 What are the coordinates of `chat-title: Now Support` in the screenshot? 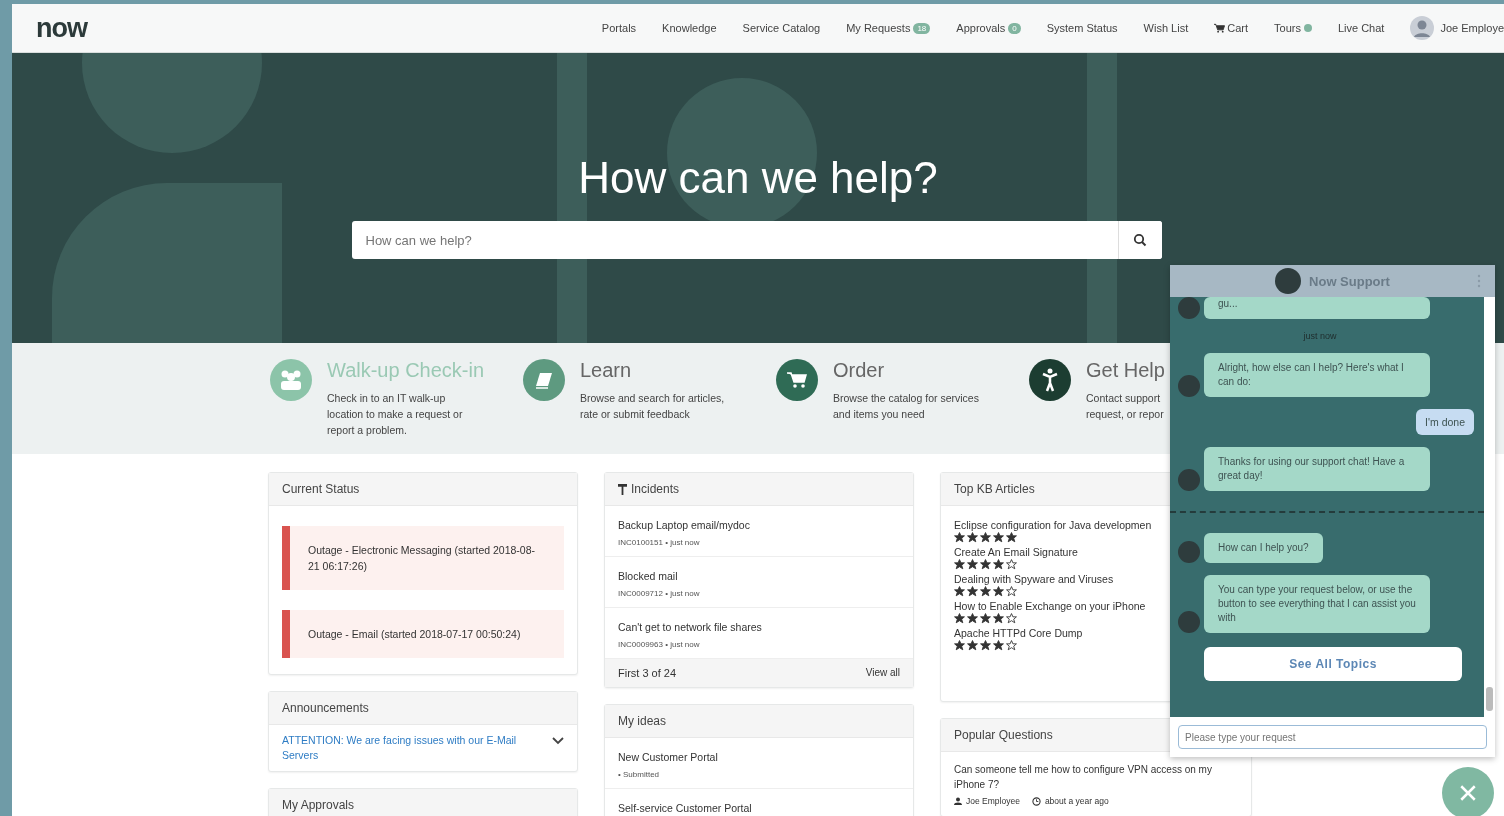 It's located at (1349, 281).